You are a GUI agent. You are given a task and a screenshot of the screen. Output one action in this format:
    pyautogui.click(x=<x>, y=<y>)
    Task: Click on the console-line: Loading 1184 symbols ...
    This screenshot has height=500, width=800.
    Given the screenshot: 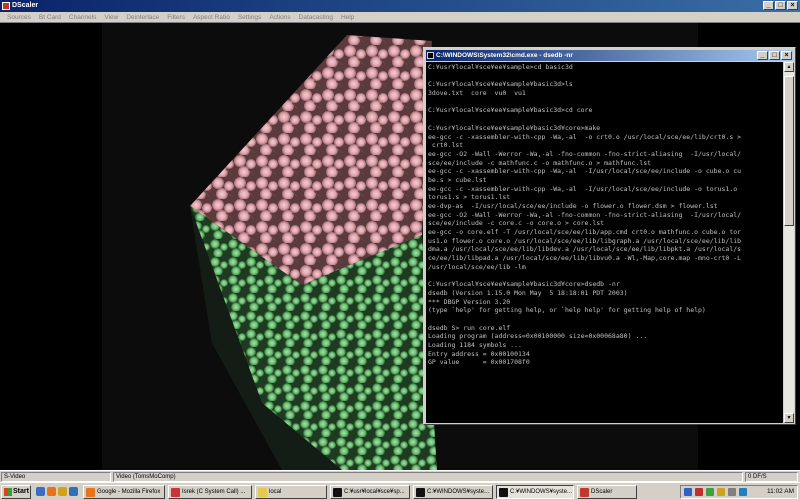 What is the action you would take?
    pyautogui.click(x=475, y=345)
    